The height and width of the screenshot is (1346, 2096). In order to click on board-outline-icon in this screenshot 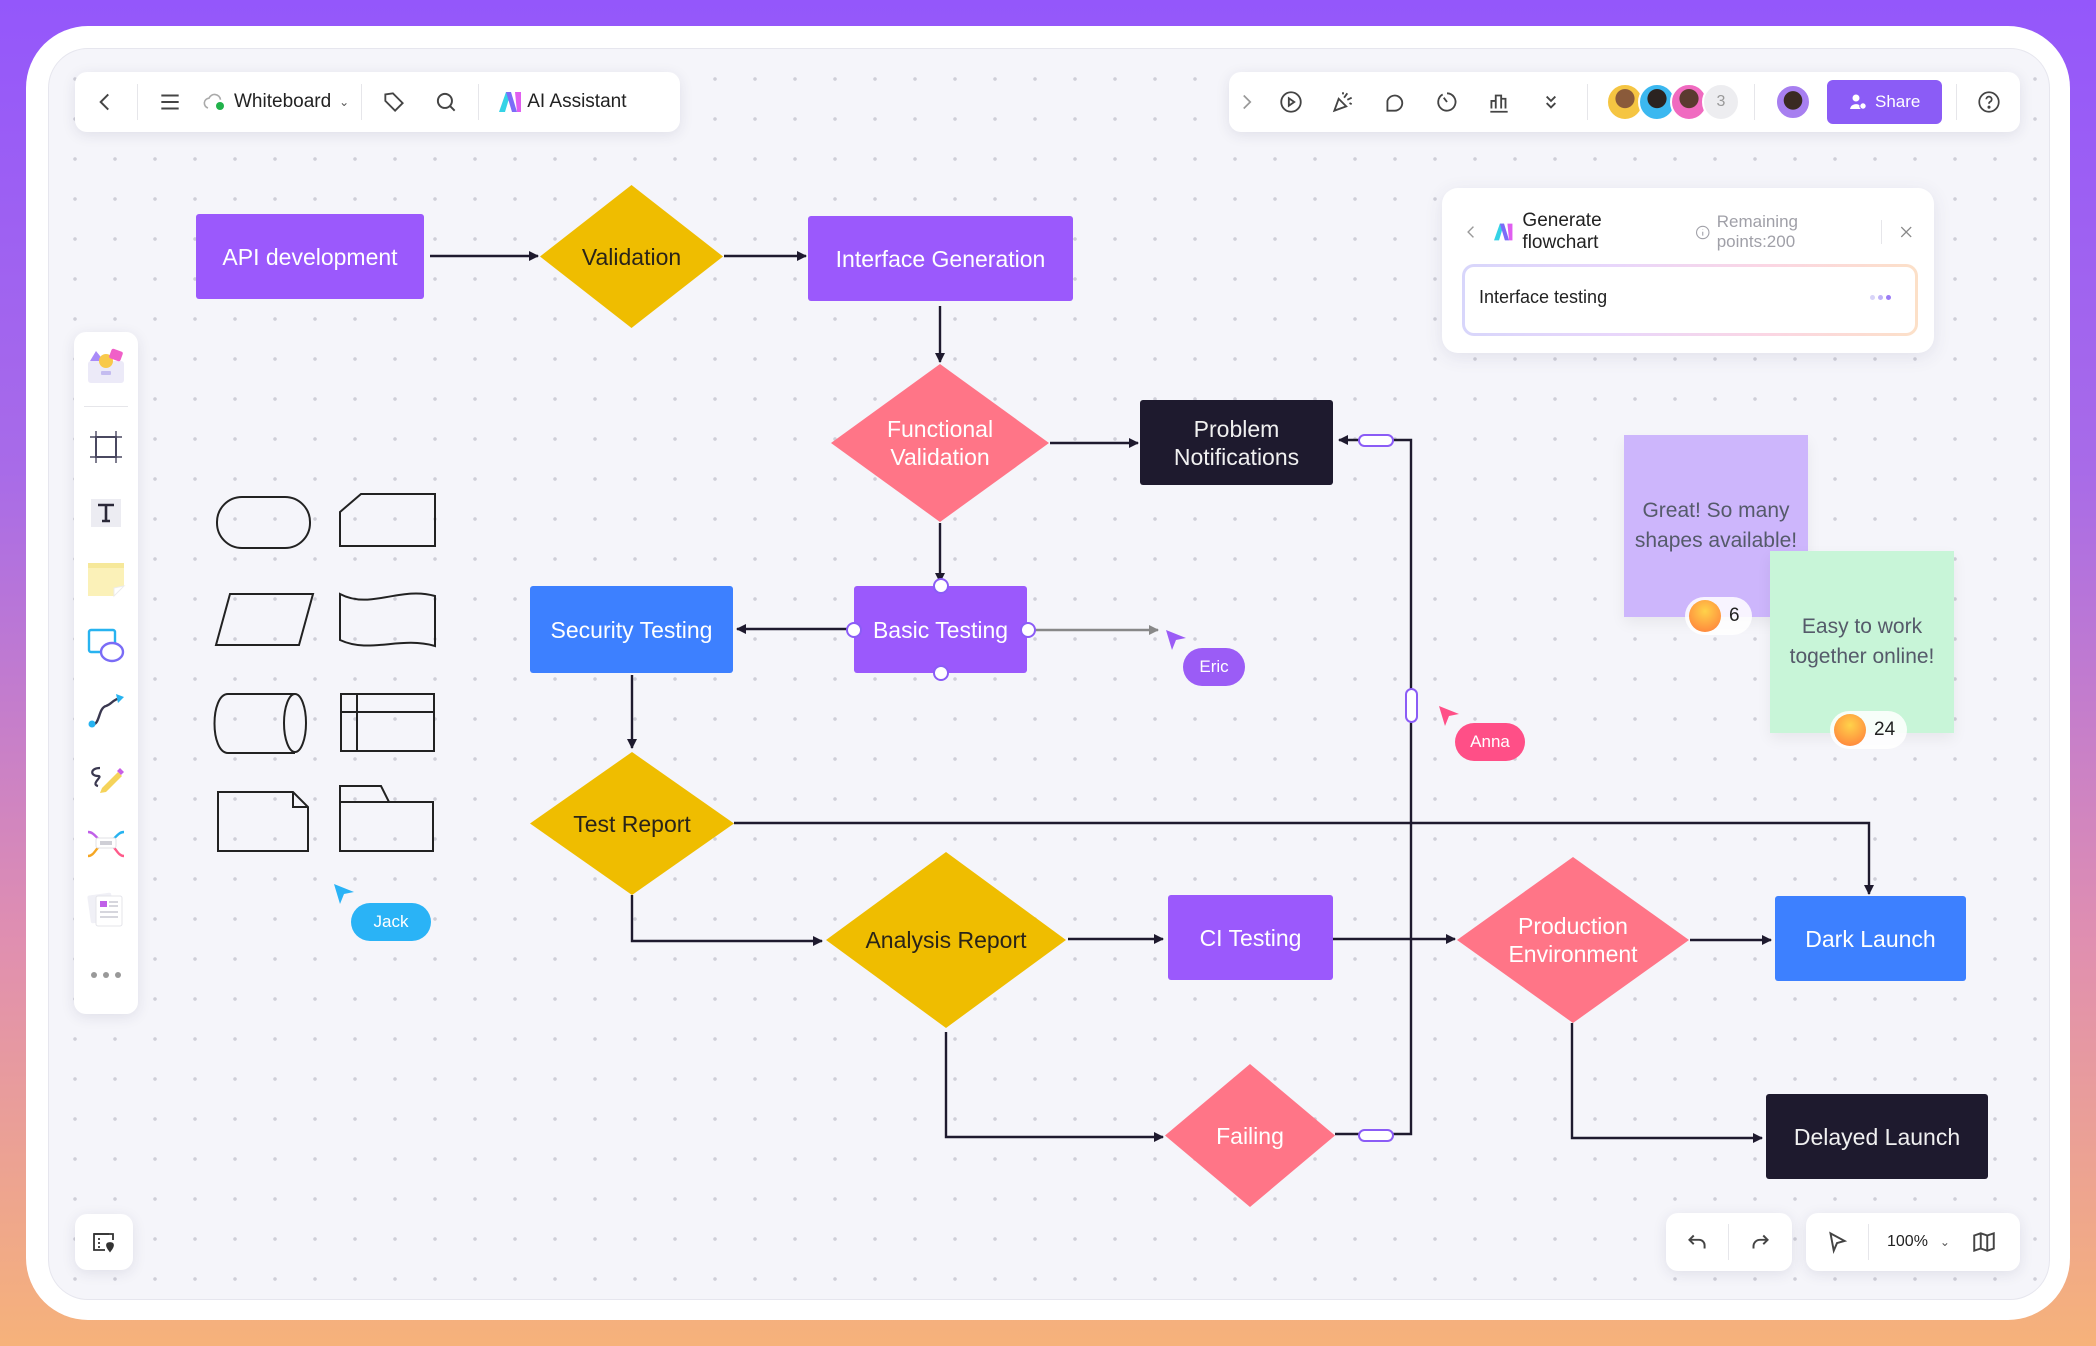, I will do `click(103, 1243)`.